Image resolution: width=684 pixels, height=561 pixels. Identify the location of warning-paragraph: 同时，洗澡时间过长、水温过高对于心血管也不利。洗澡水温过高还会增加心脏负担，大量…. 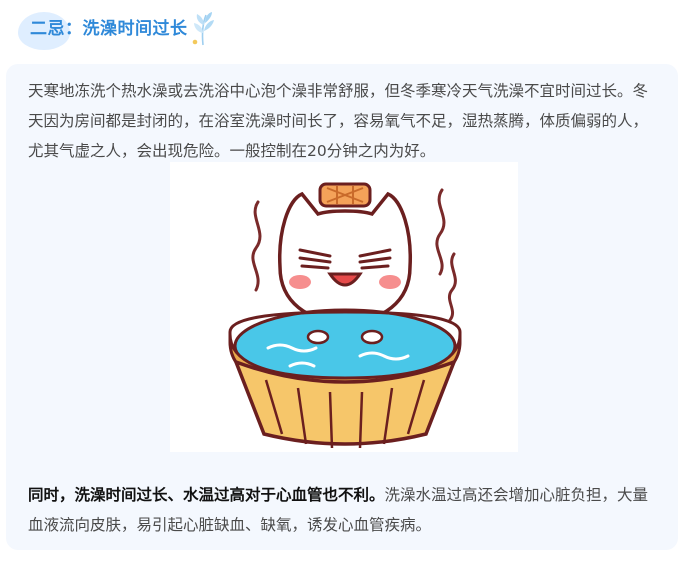
(343, 510).